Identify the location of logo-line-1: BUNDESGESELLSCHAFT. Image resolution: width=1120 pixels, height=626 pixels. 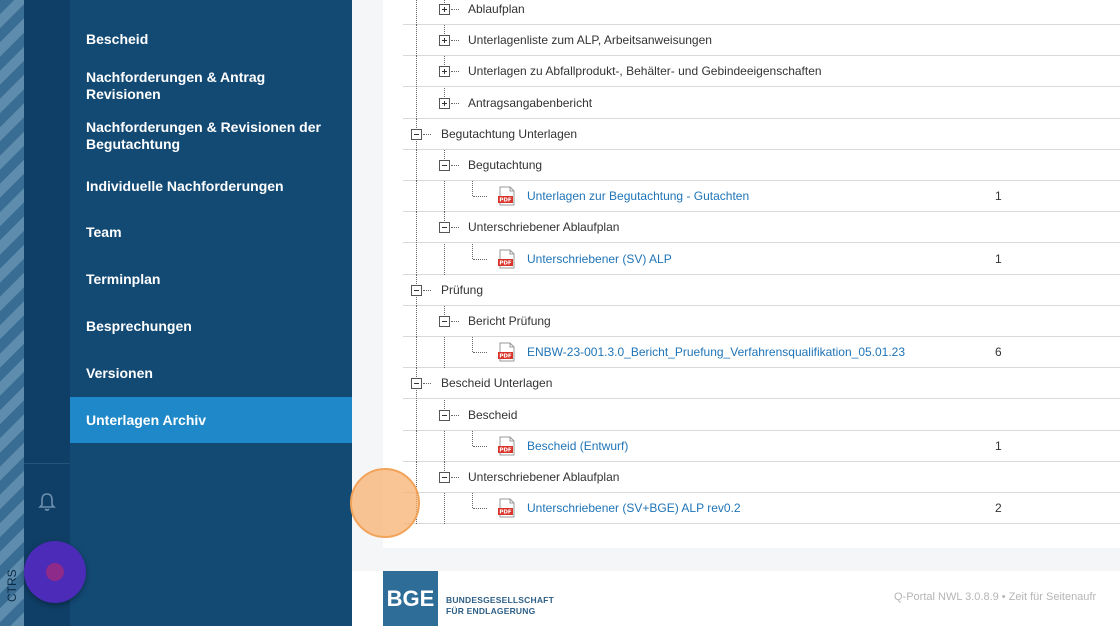
(500, 600).